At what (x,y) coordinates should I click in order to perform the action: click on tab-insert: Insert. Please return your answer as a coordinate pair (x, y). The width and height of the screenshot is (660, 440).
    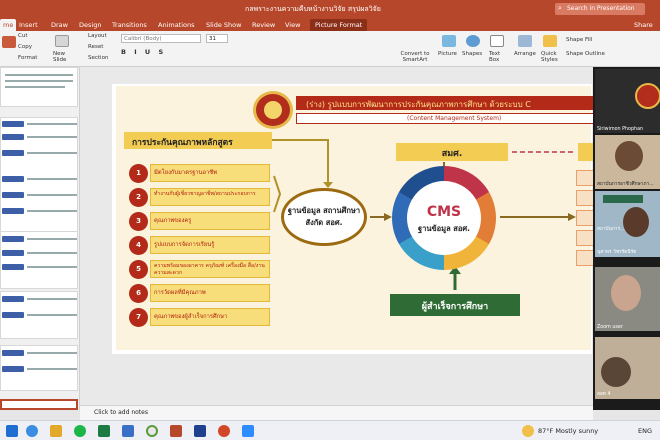
    Looking at the image, I should click on (28, 25).